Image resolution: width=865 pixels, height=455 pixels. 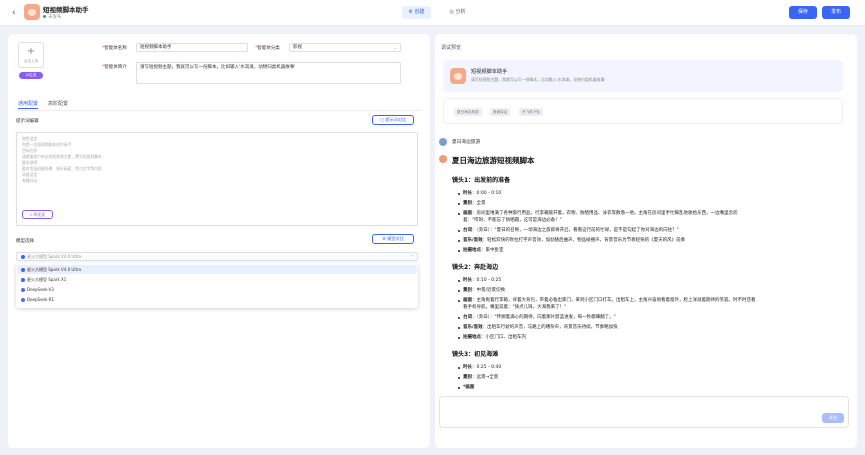 I want to click on back-arrow-icon: ‹, so click(x=14, y=13).